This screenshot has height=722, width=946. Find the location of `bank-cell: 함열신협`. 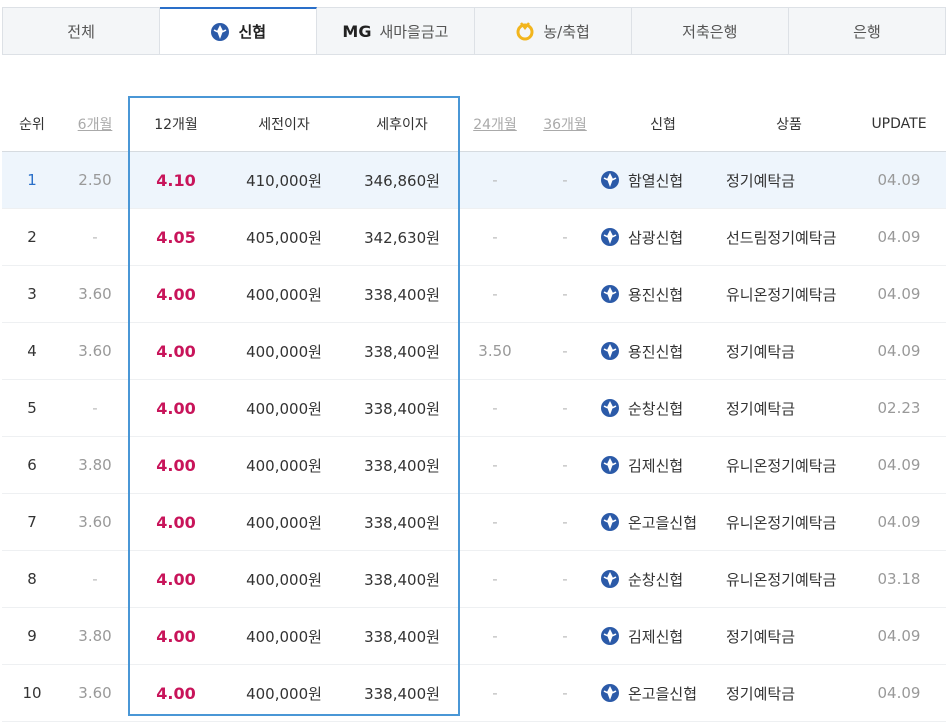

bank-cell: 함열신협 is located at coordinates (663, 180).